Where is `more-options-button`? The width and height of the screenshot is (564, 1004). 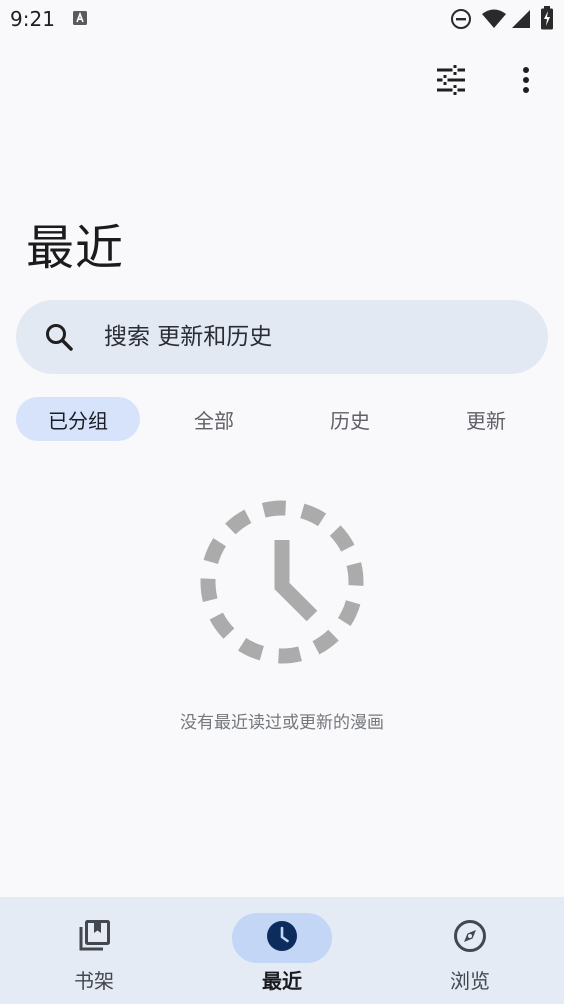
more-options-button is located at coordinates (526, 82).